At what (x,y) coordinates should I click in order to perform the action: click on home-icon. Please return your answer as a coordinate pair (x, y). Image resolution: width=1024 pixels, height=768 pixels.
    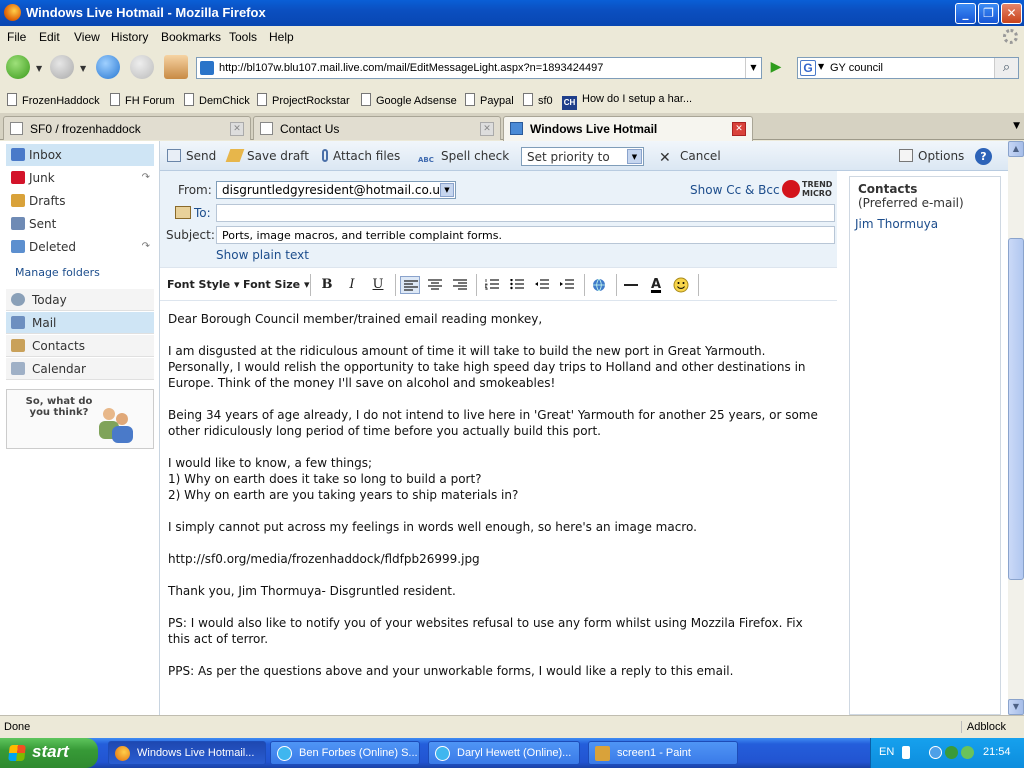
    Looking at the image, I should click on (176, 67).